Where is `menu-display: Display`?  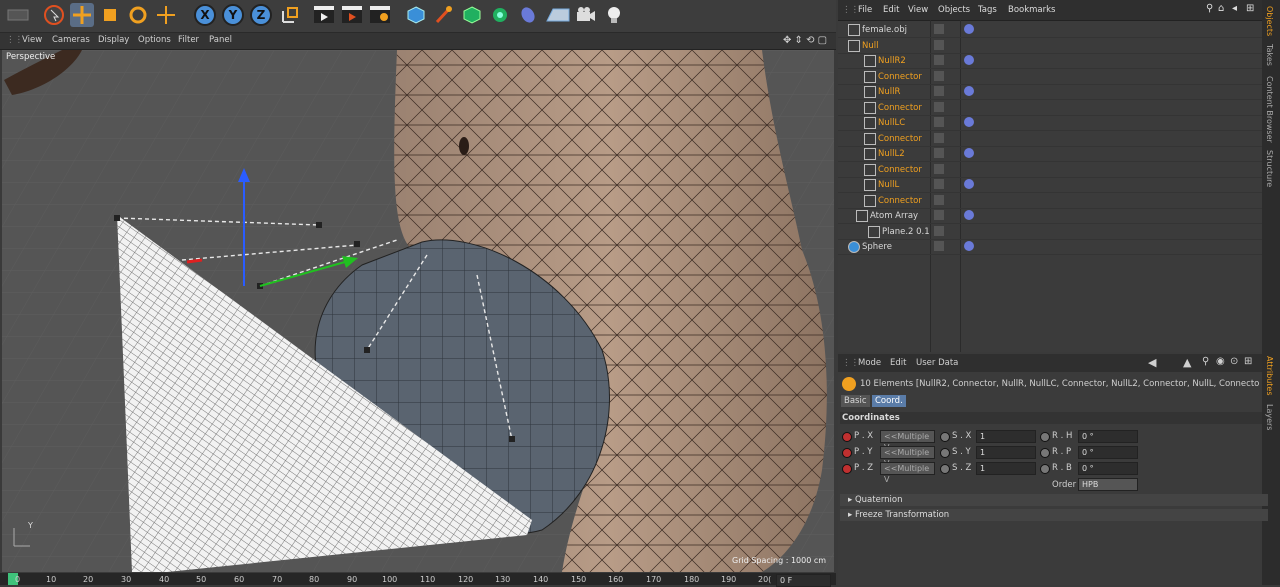
menu-display: Display is located at coordinates (113, 40).